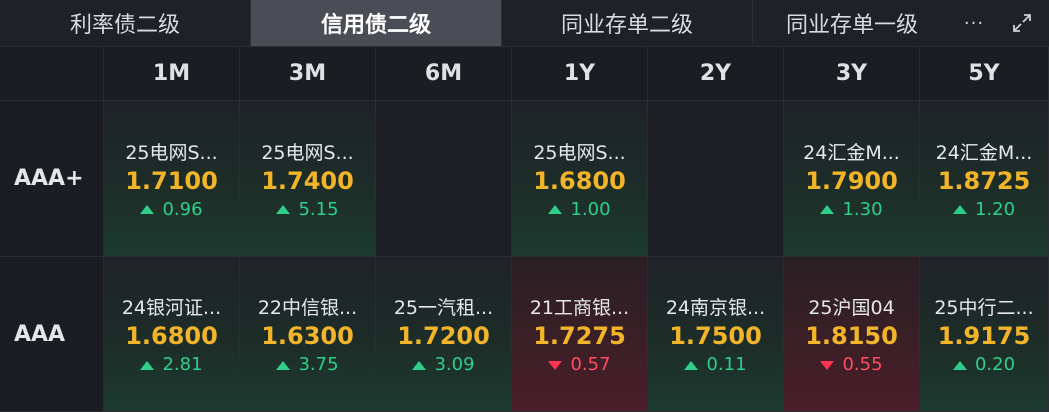 This screenshot has height=412, width=1049. I want to click on quote-cell: 25电网S... 1.7400 5.15, so click(308, 179).